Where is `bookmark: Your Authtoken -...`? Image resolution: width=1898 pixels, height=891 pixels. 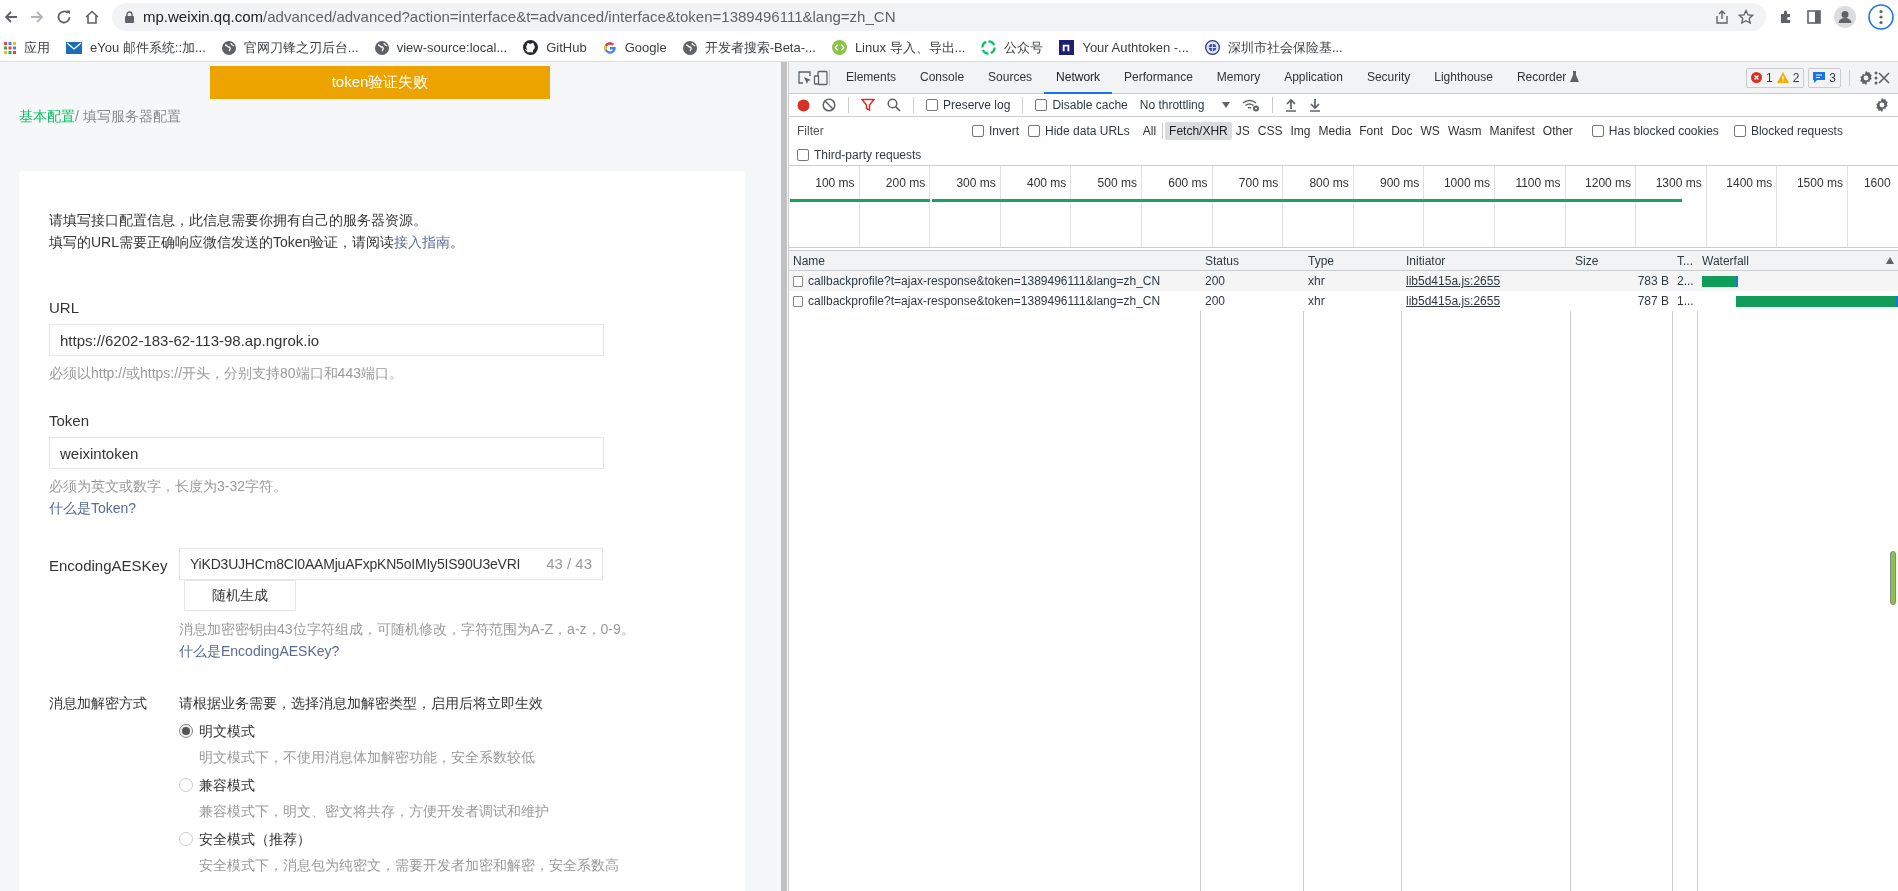
bookmark: Your Authtoken -... is located at coordinates (1124, 47).